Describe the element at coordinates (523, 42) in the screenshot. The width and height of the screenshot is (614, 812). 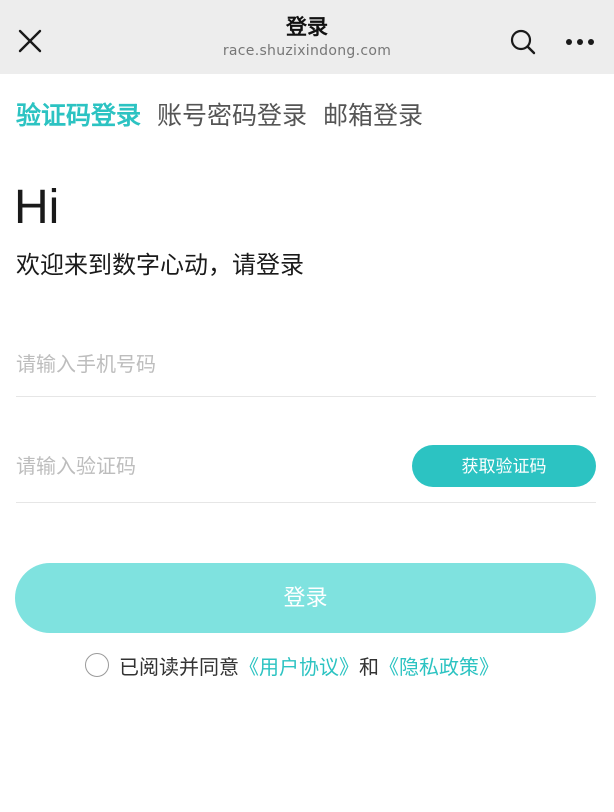
I see `search-icon` at that location.